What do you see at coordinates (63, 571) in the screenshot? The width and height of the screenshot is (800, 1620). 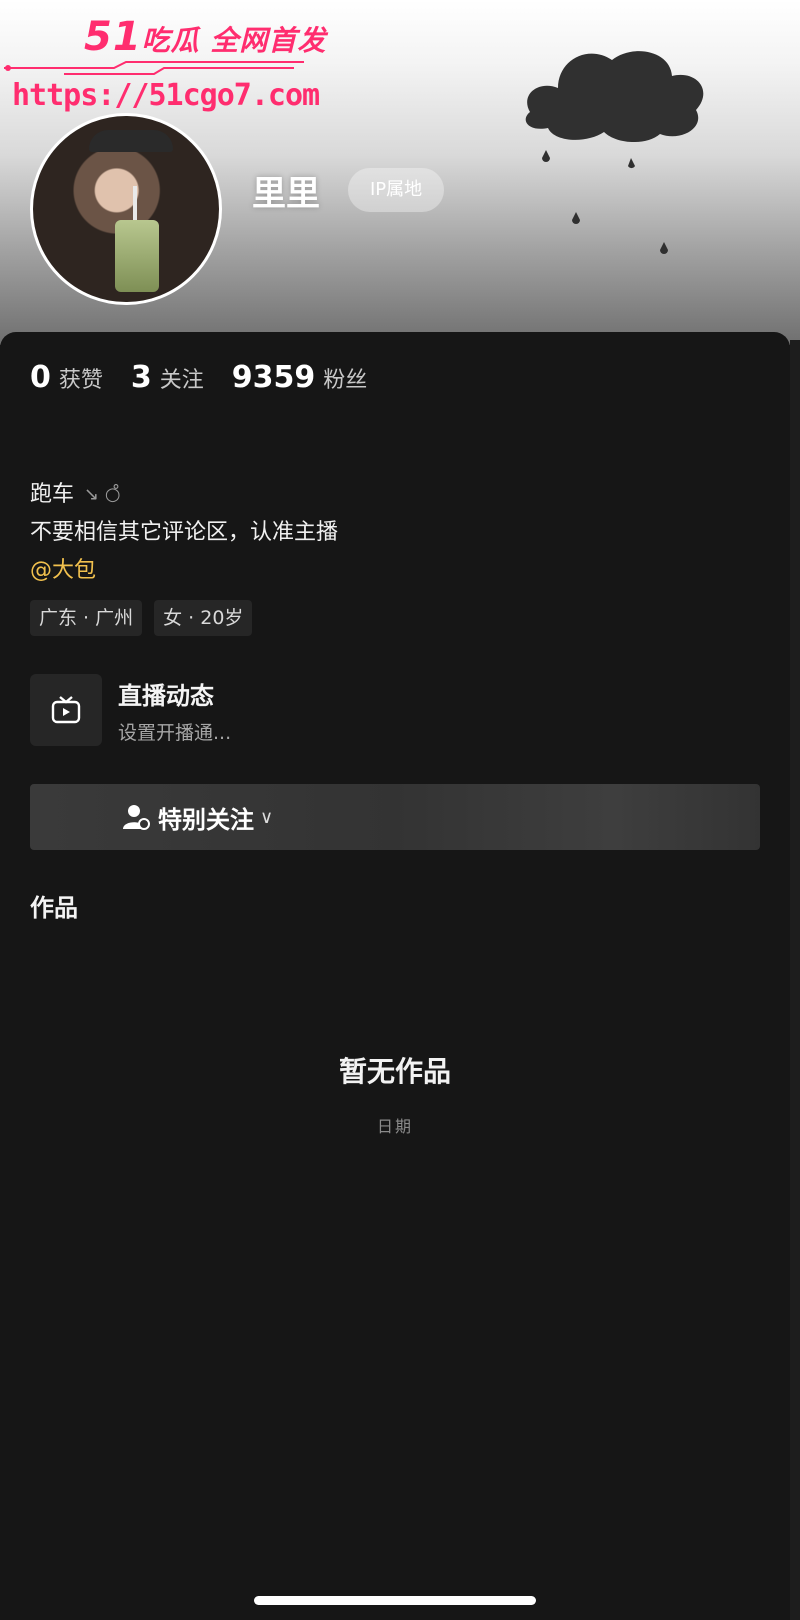 I see `bio-mention-link: @大包` at bounding box center [63, 571].